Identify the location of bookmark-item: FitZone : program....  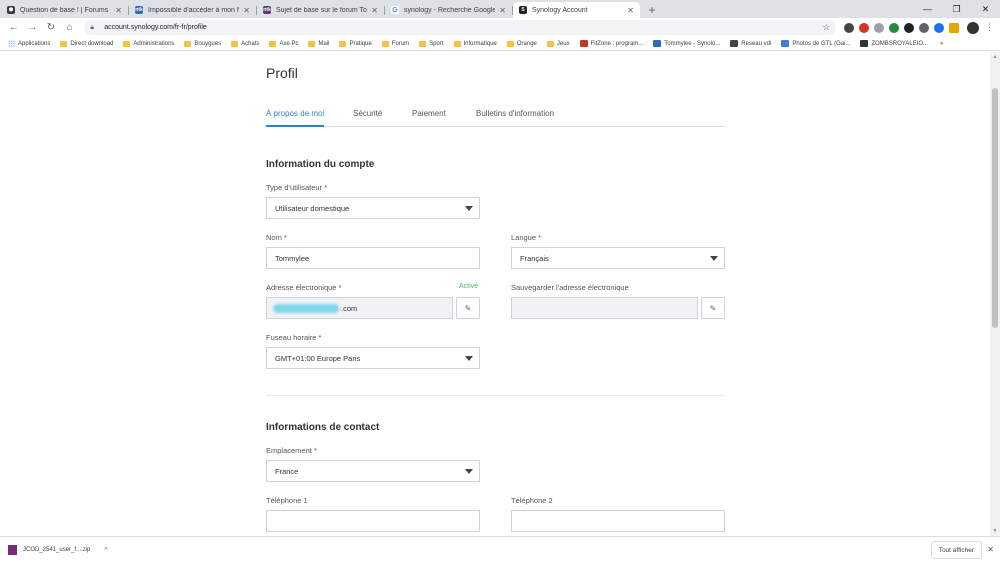
(611, 43).